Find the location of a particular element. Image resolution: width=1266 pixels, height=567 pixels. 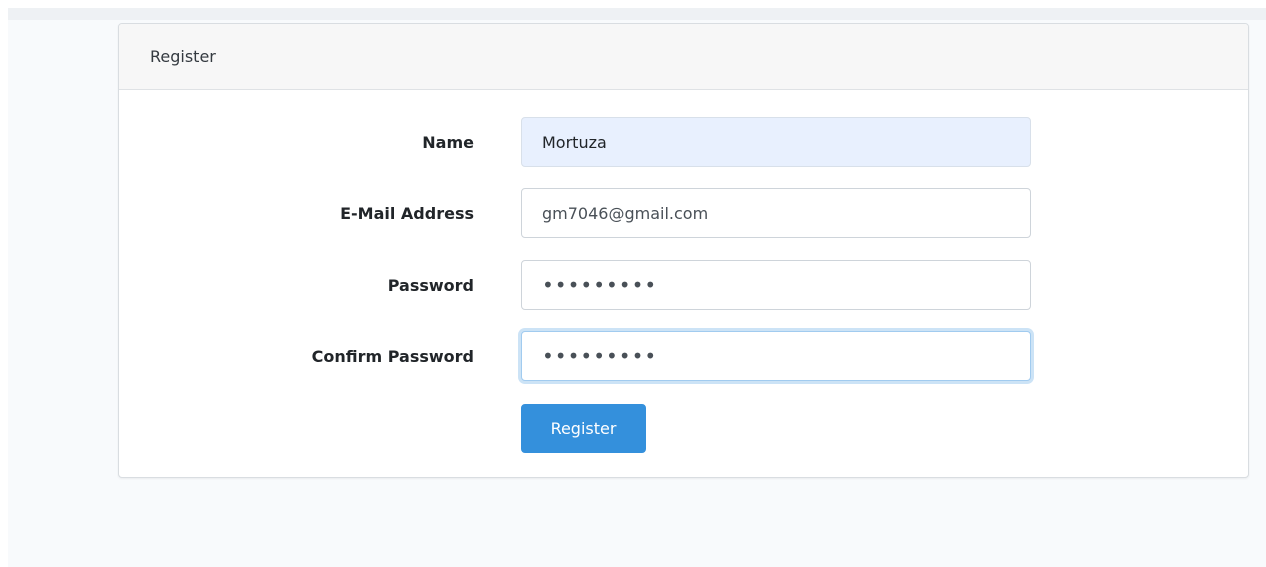

card-header: Register is located at coordinates (683, 57).